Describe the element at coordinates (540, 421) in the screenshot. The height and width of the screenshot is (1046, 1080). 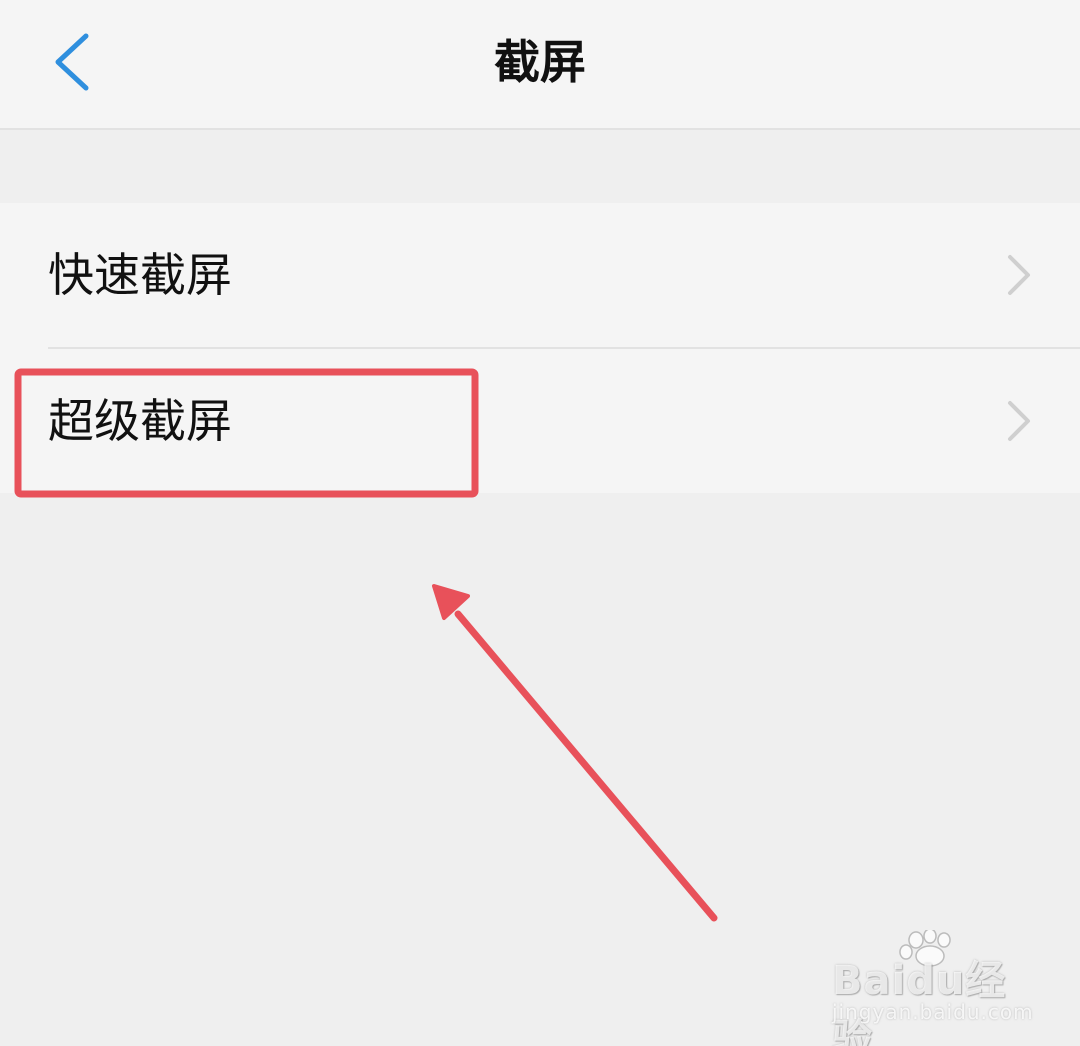
I see `super-screenshot-item: 超级截屏` at that location.